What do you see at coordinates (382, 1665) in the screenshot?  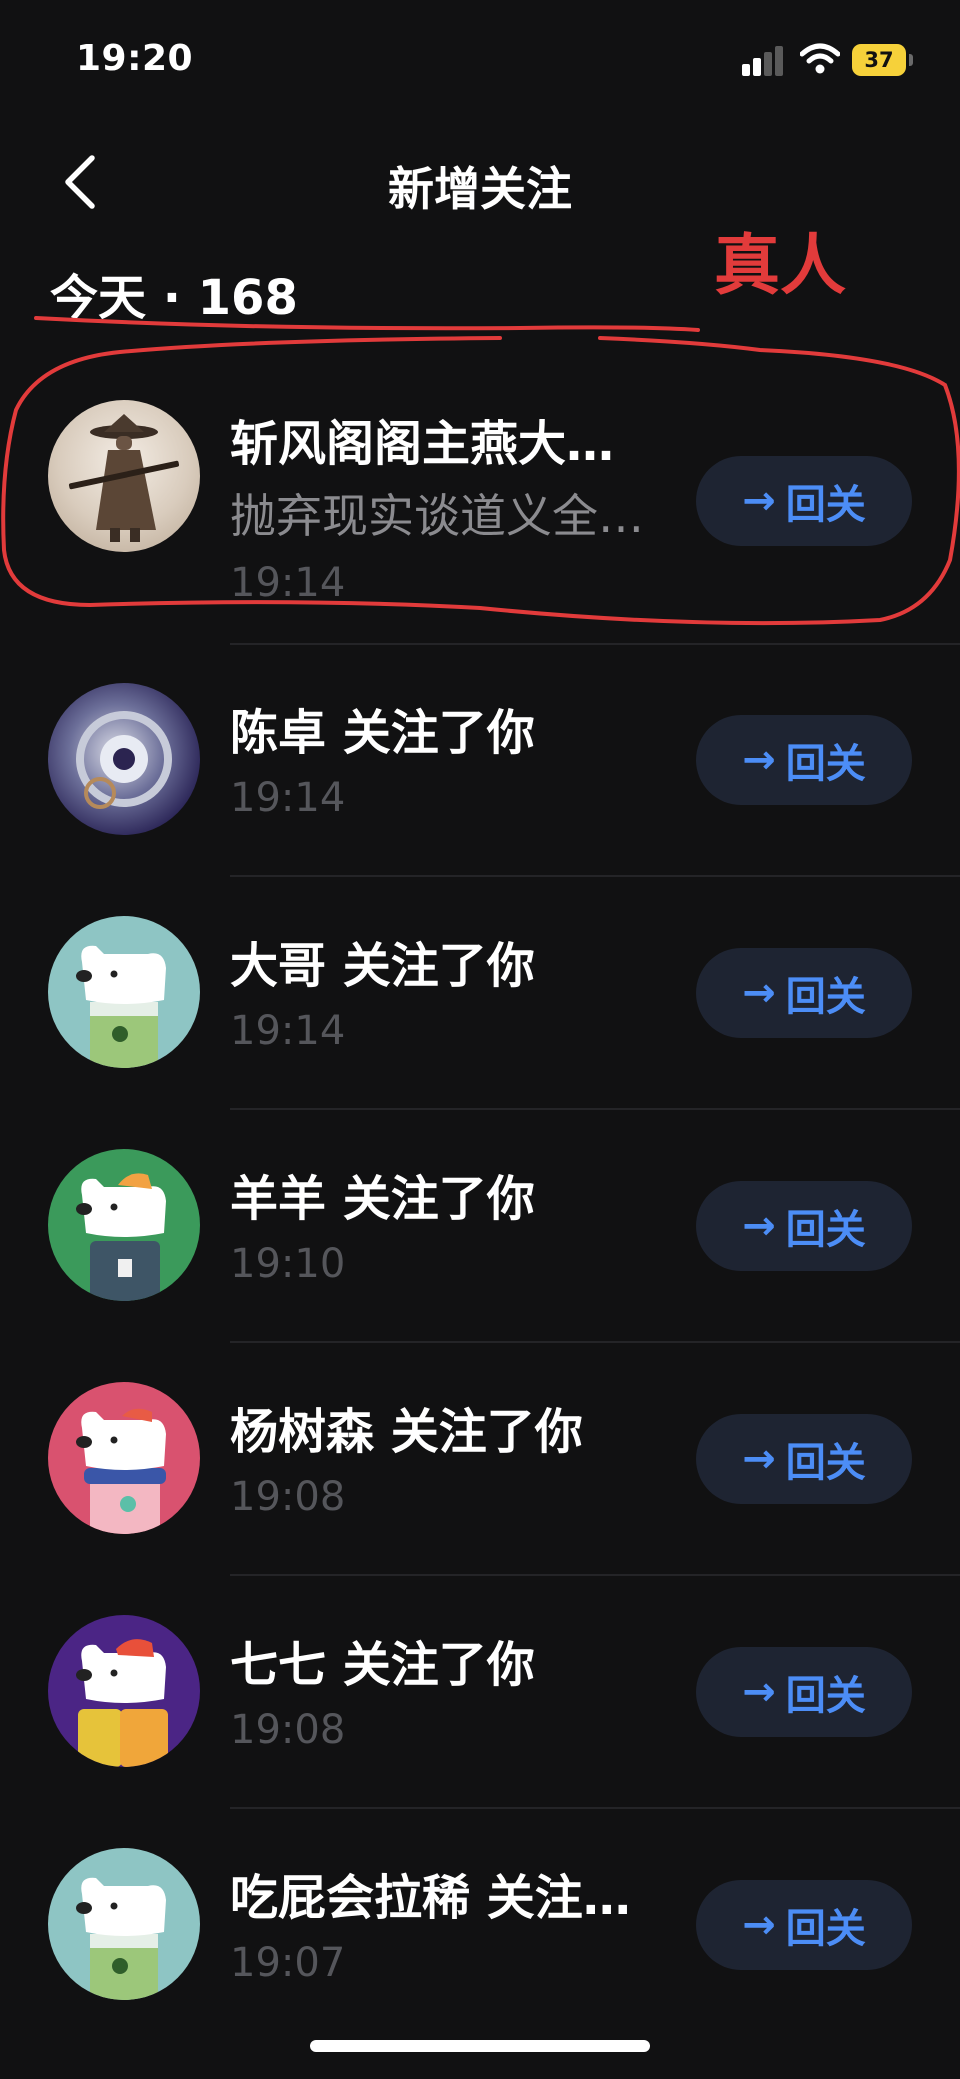 I see `item-name: 七七 关注了你` at bounding box center [382, 1665].